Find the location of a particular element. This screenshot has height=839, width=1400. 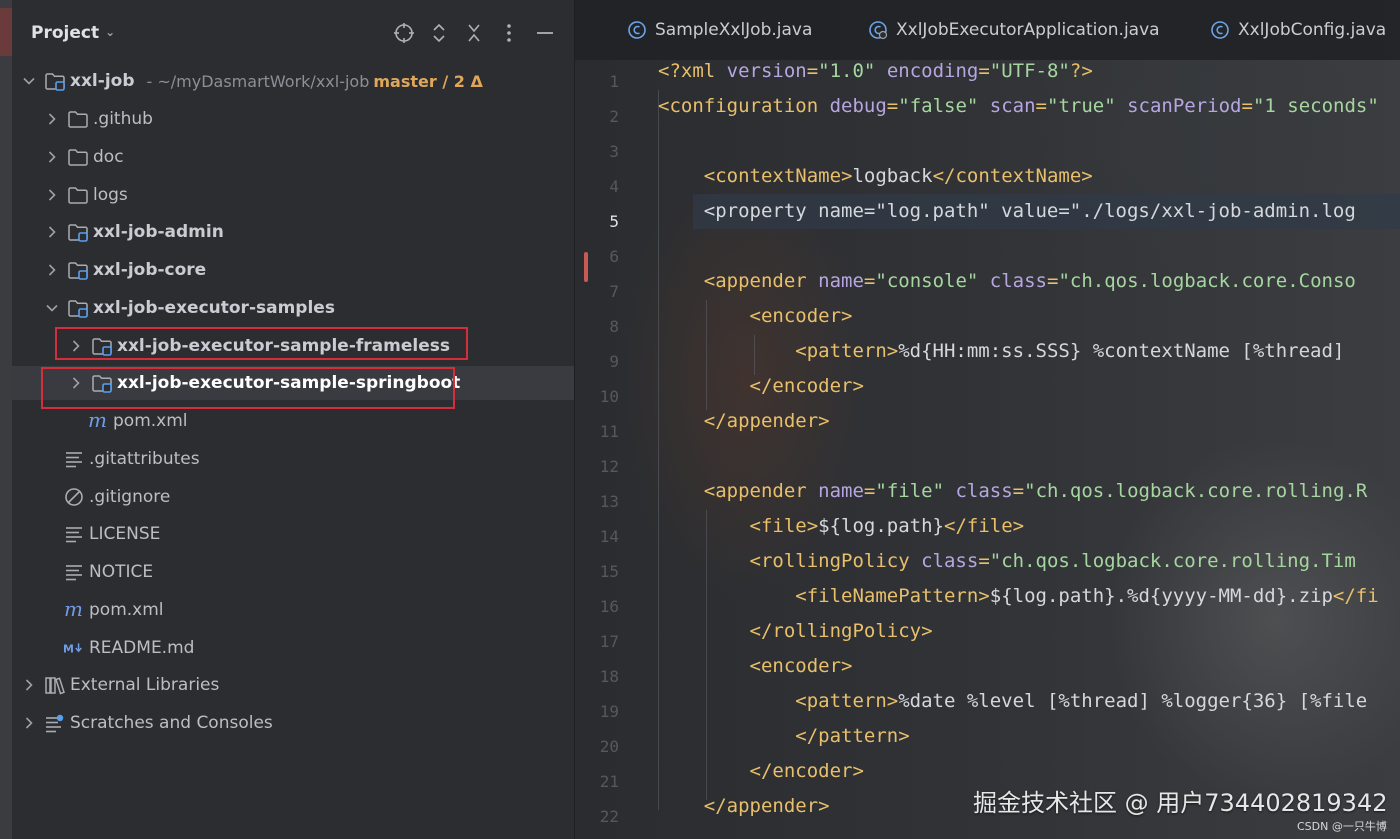

line-number: 17 is located at coordinates (609, 641).